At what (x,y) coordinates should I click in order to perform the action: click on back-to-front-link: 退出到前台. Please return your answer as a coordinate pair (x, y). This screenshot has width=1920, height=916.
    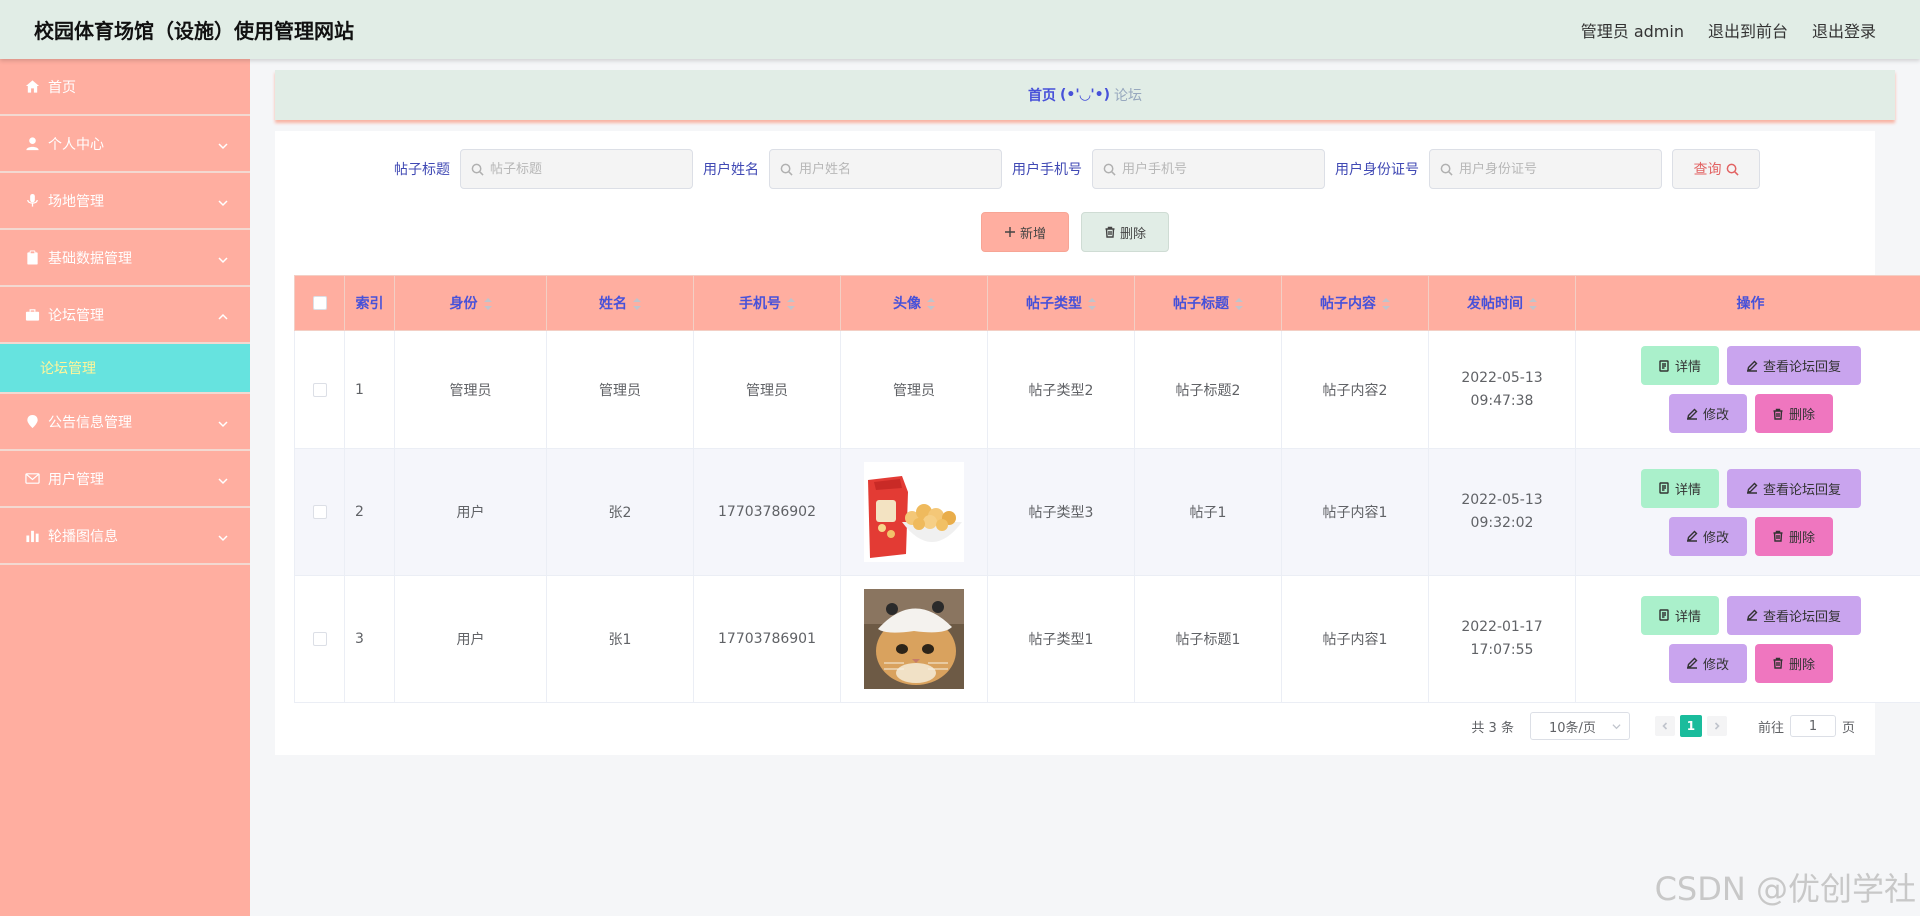
    Looking at the image, I should click on (1748, 30).